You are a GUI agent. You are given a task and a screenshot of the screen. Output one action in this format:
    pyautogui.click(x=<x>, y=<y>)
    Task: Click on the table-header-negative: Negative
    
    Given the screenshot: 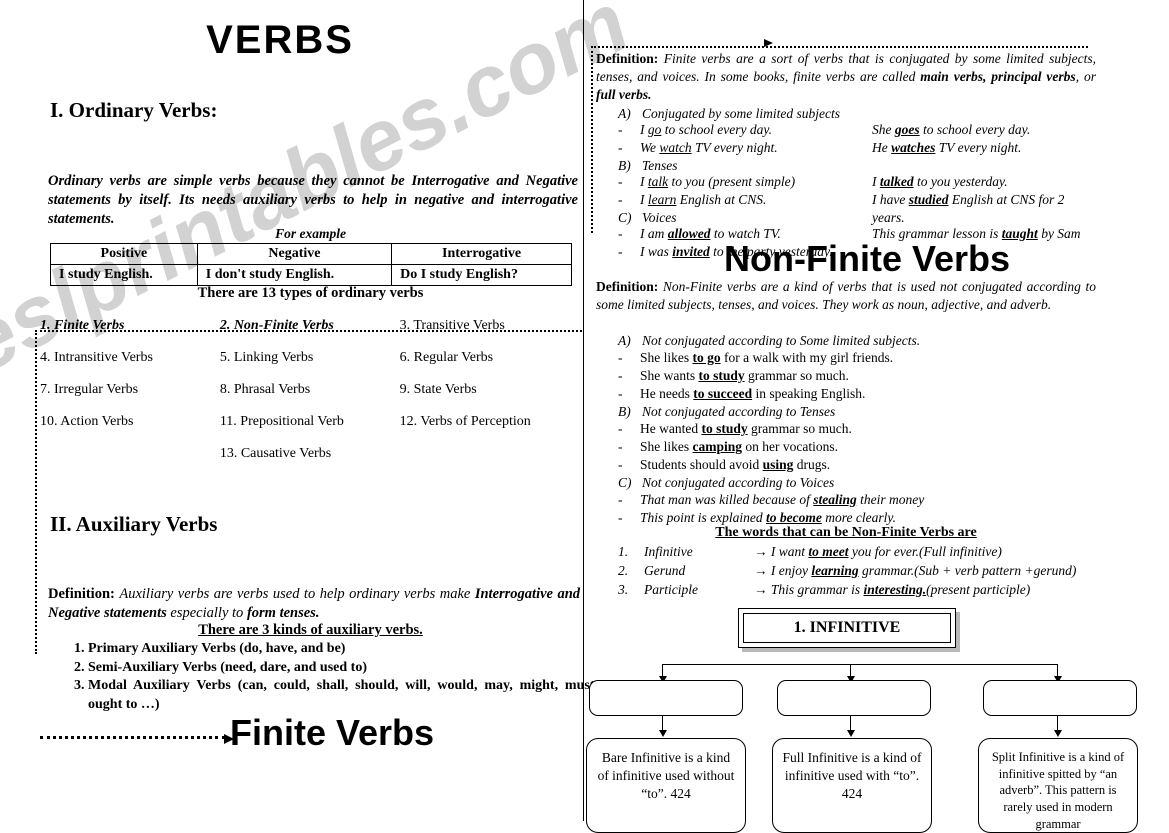 What is the action you would take?
    pyautogui.click(x=294, y=254)
    